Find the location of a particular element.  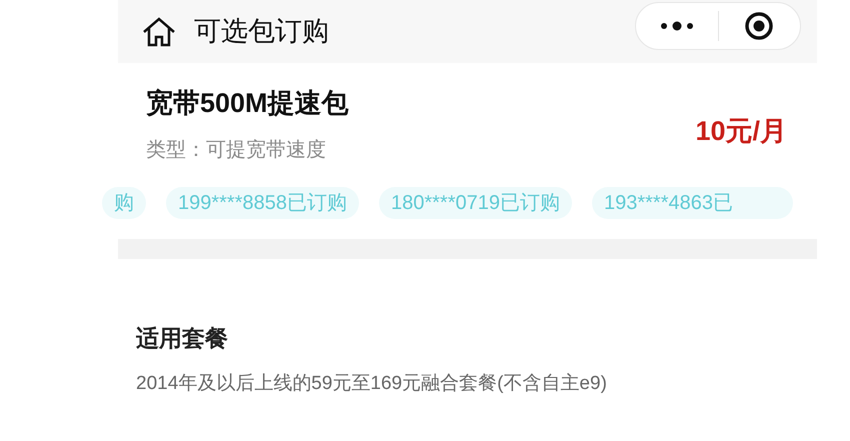

subscriber-chip: 199****8858已订购 is located at coordinates (262, 203).